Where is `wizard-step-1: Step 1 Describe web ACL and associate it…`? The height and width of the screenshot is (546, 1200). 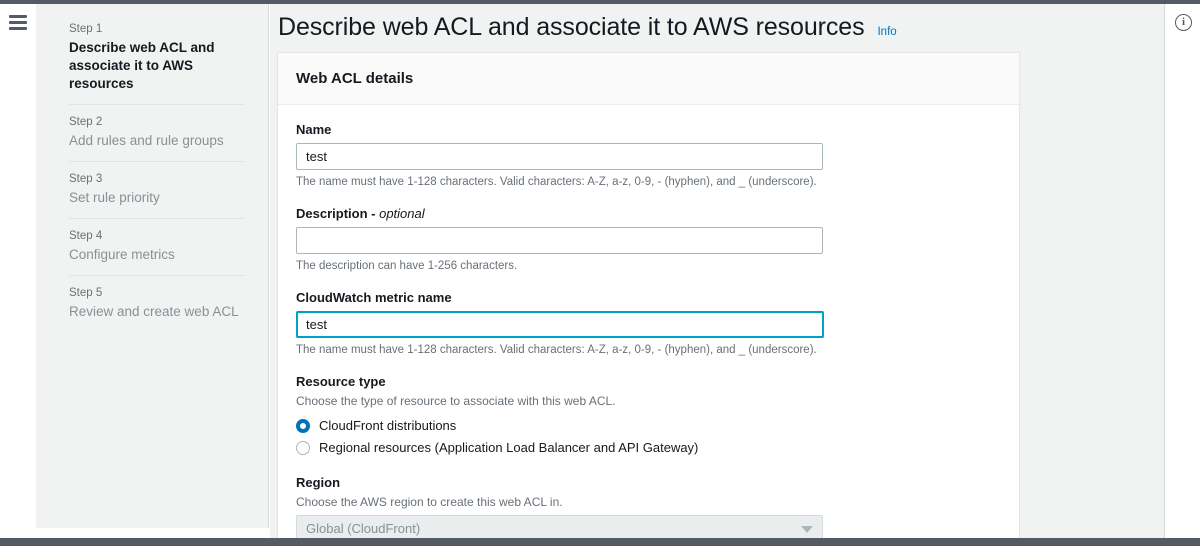
wizard-step-1: Step 1 Describe web ACL and associate it… is located at coordinates (156, 58).